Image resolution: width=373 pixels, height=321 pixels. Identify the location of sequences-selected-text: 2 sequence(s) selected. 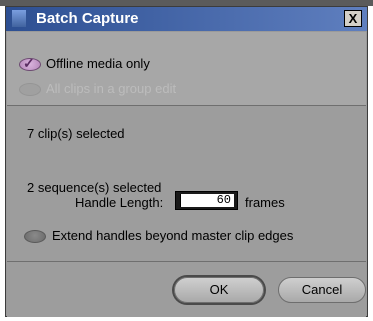
(94, 187).